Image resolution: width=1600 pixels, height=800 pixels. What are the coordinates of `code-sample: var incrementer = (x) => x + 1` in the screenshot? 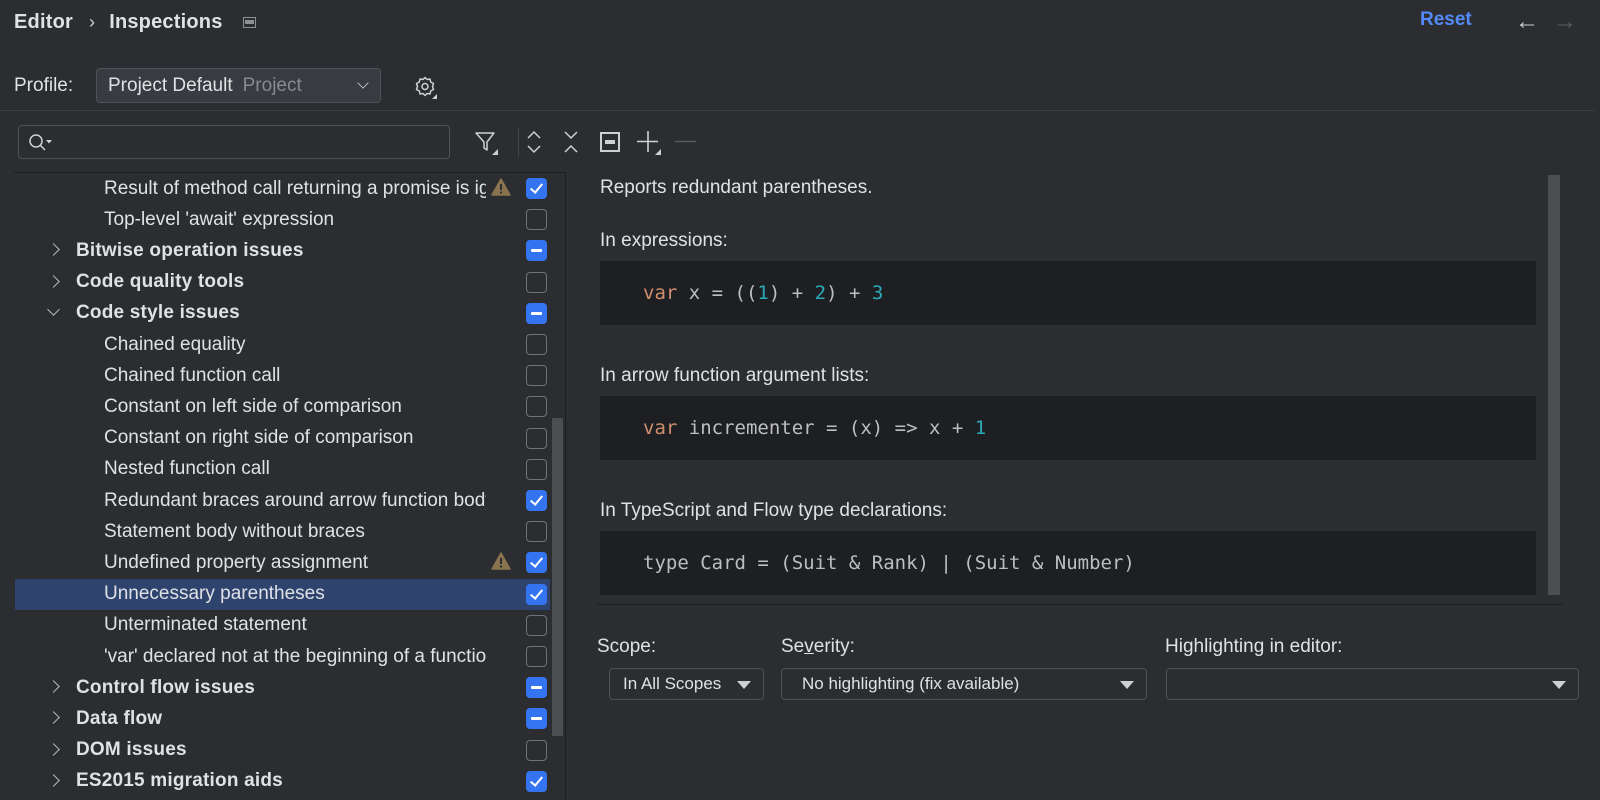 It's located at (1068, 428).